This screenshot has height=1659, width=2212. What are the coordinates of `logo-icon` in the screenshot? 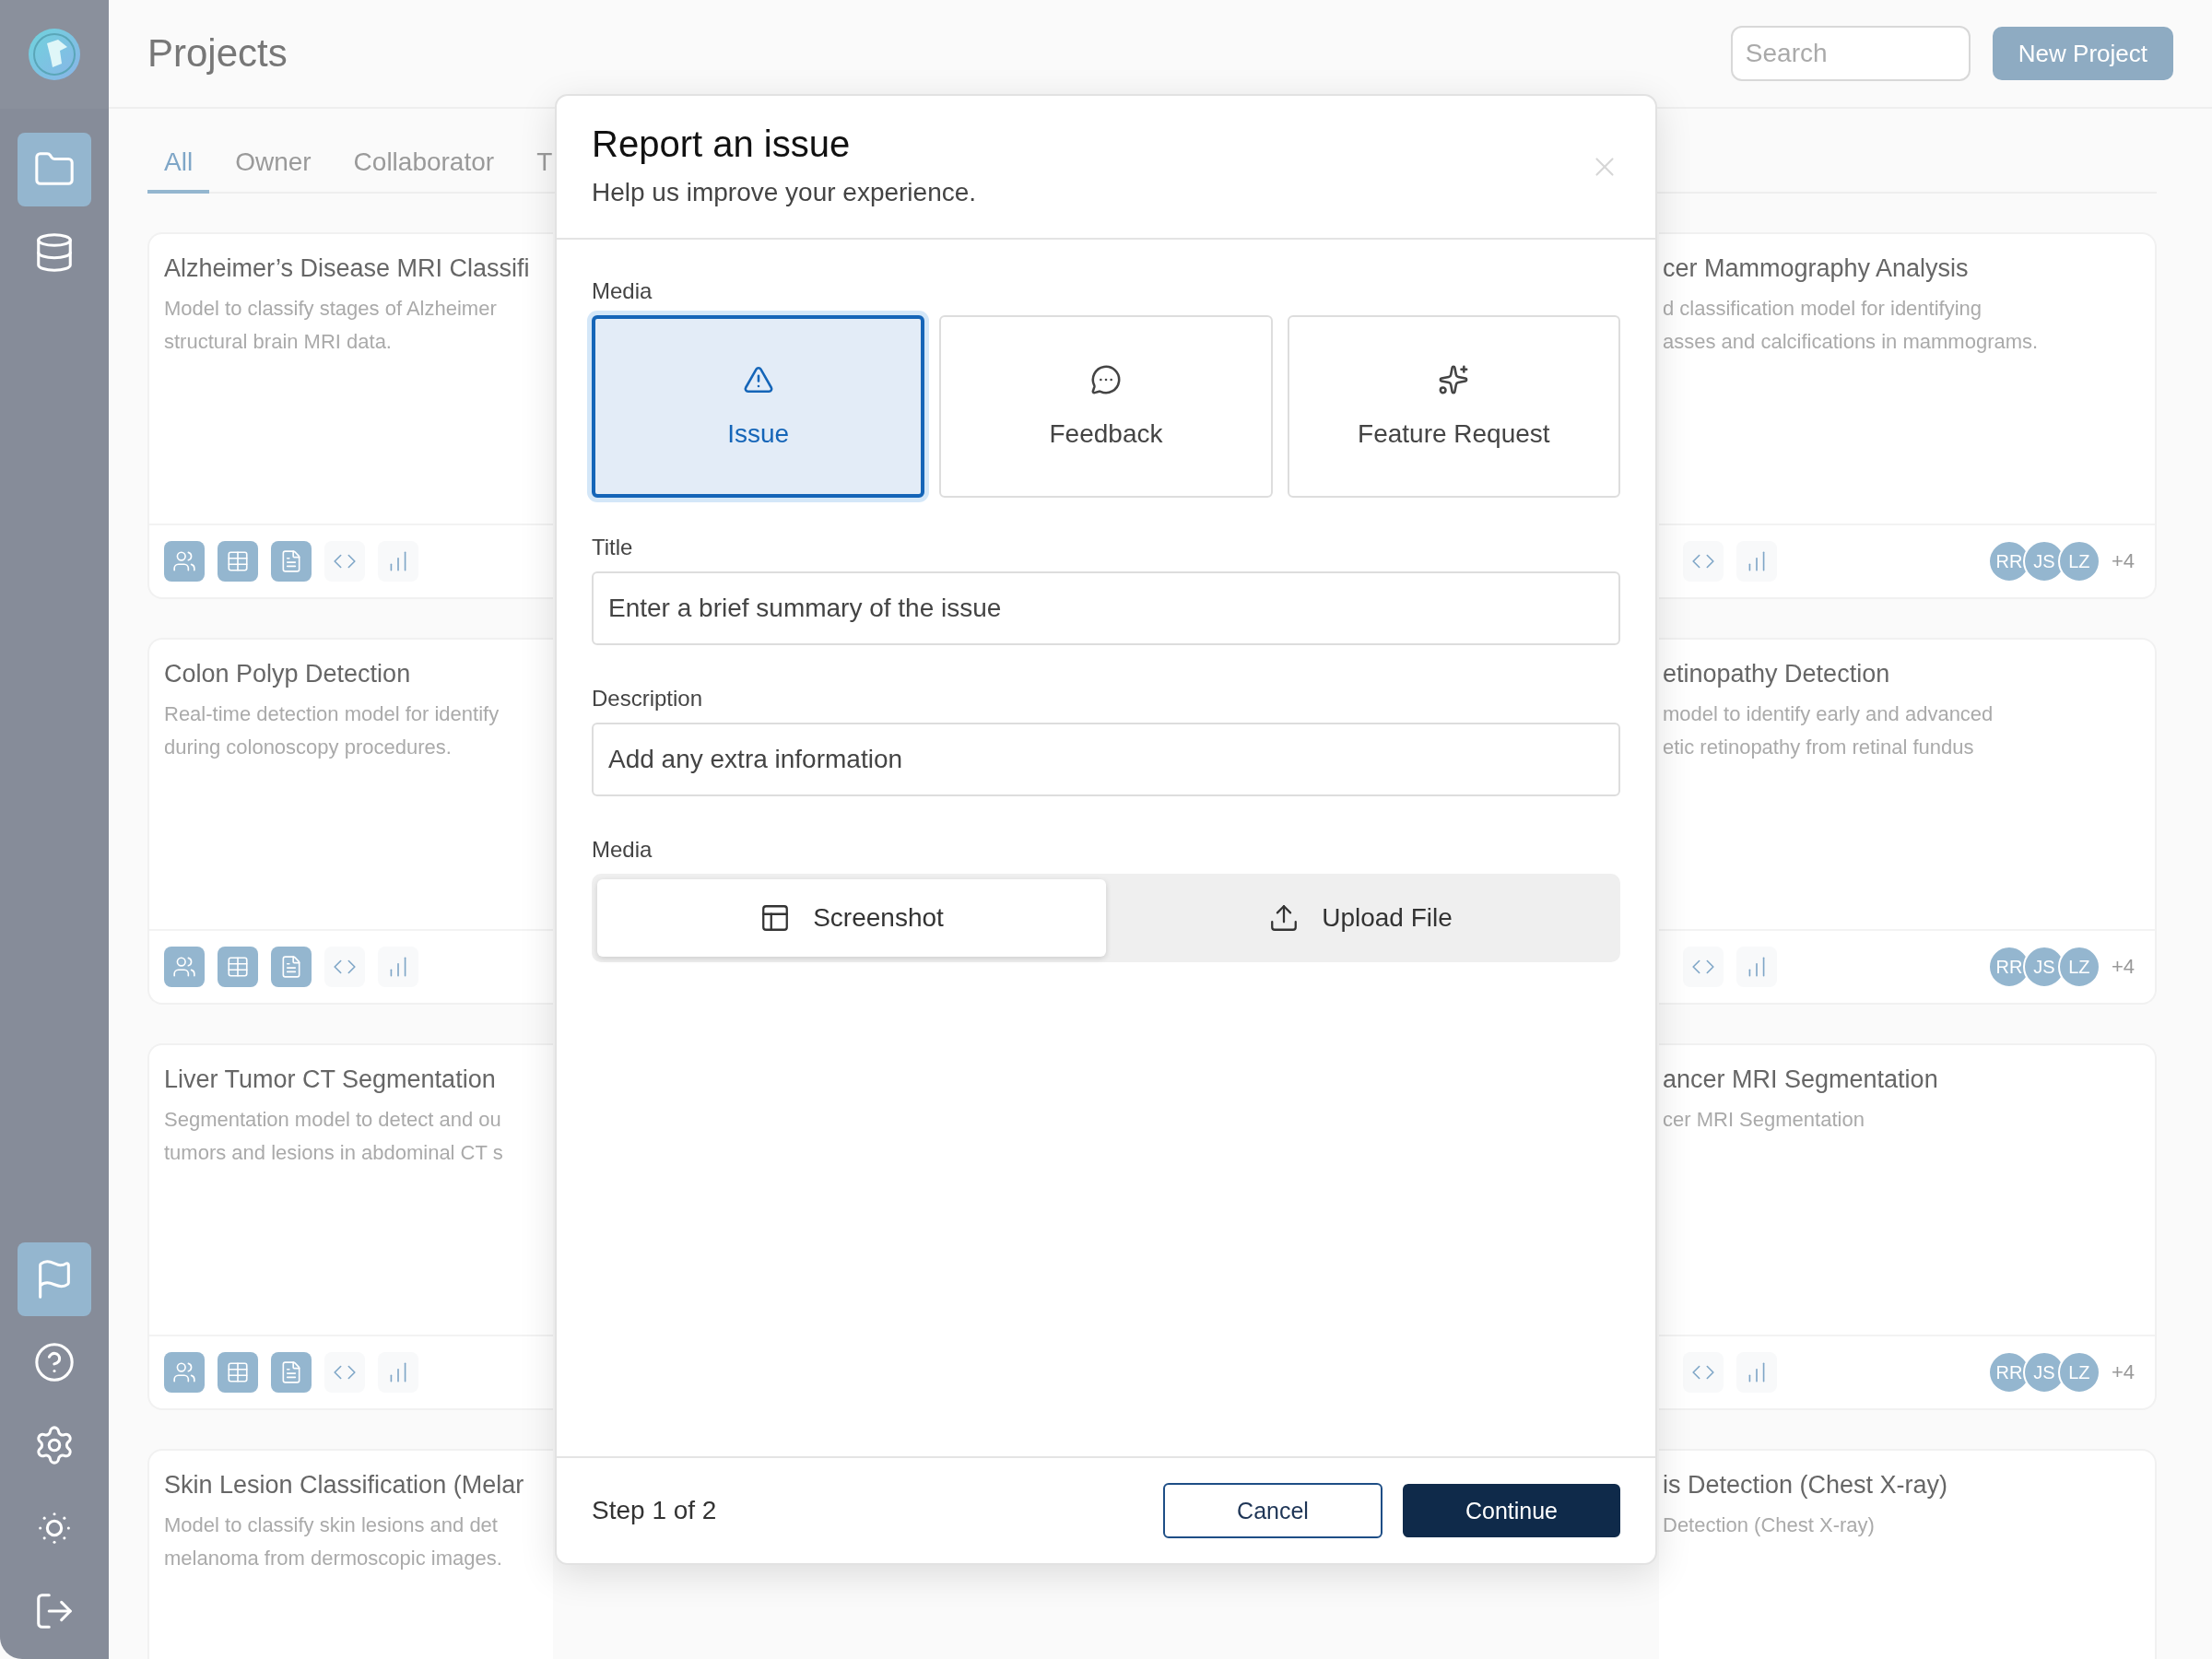 It's located at (54, 54).